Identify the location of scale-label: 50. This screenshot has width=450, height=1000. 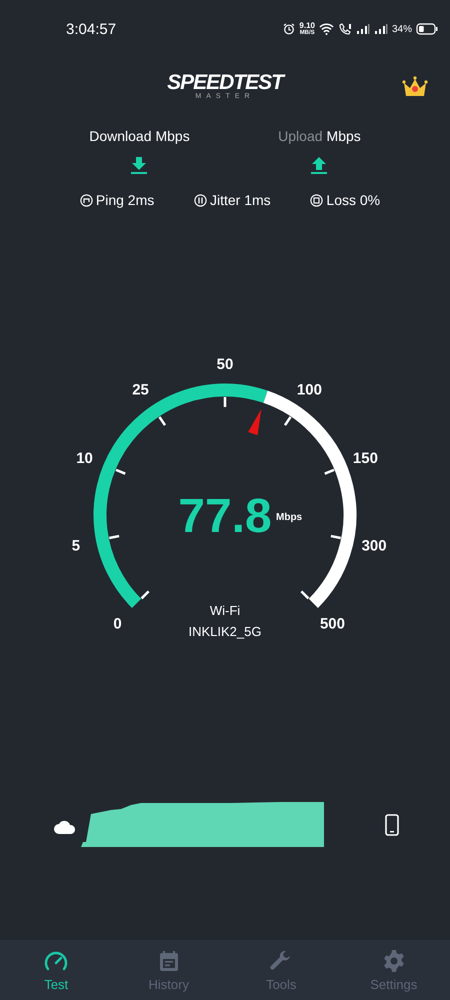
(225, 364).